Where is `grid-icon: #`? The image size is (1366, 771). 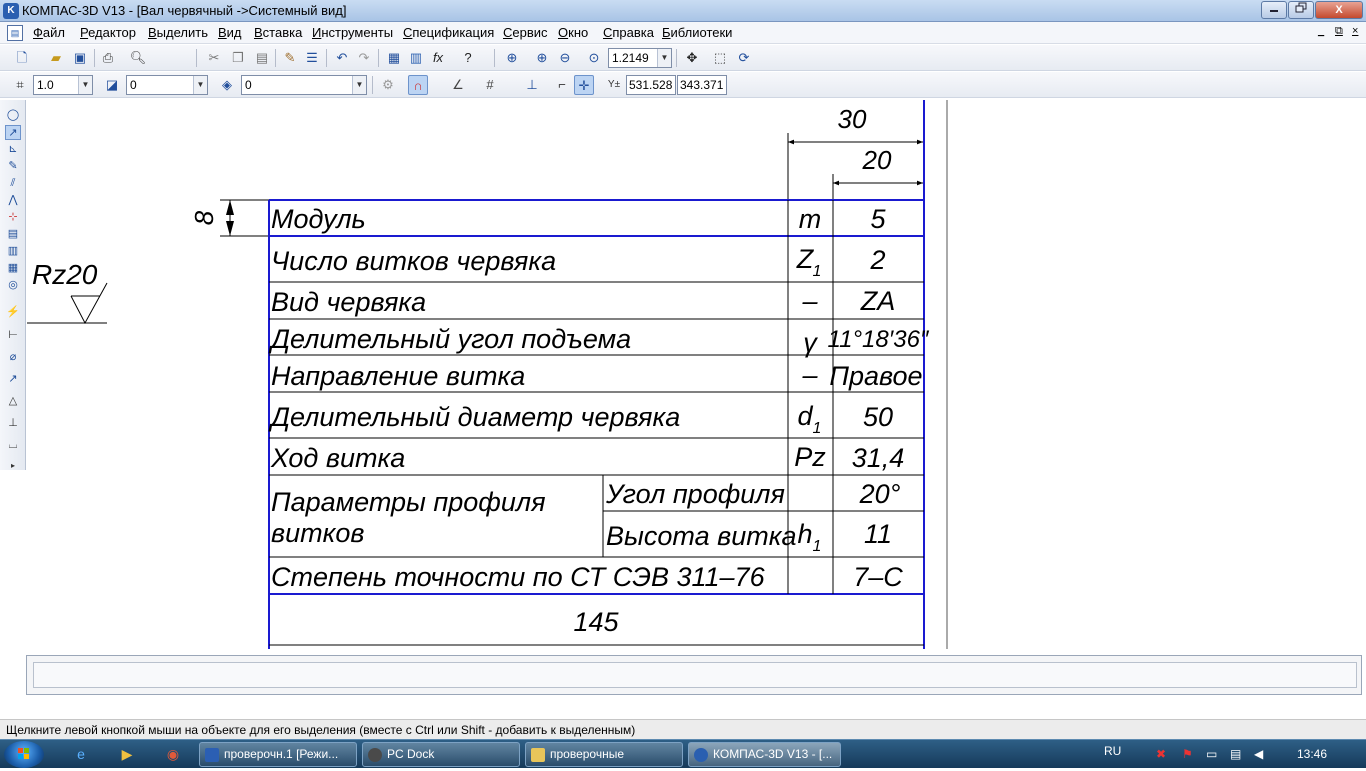
grid-icon: # is located at coordinates (490, 85).